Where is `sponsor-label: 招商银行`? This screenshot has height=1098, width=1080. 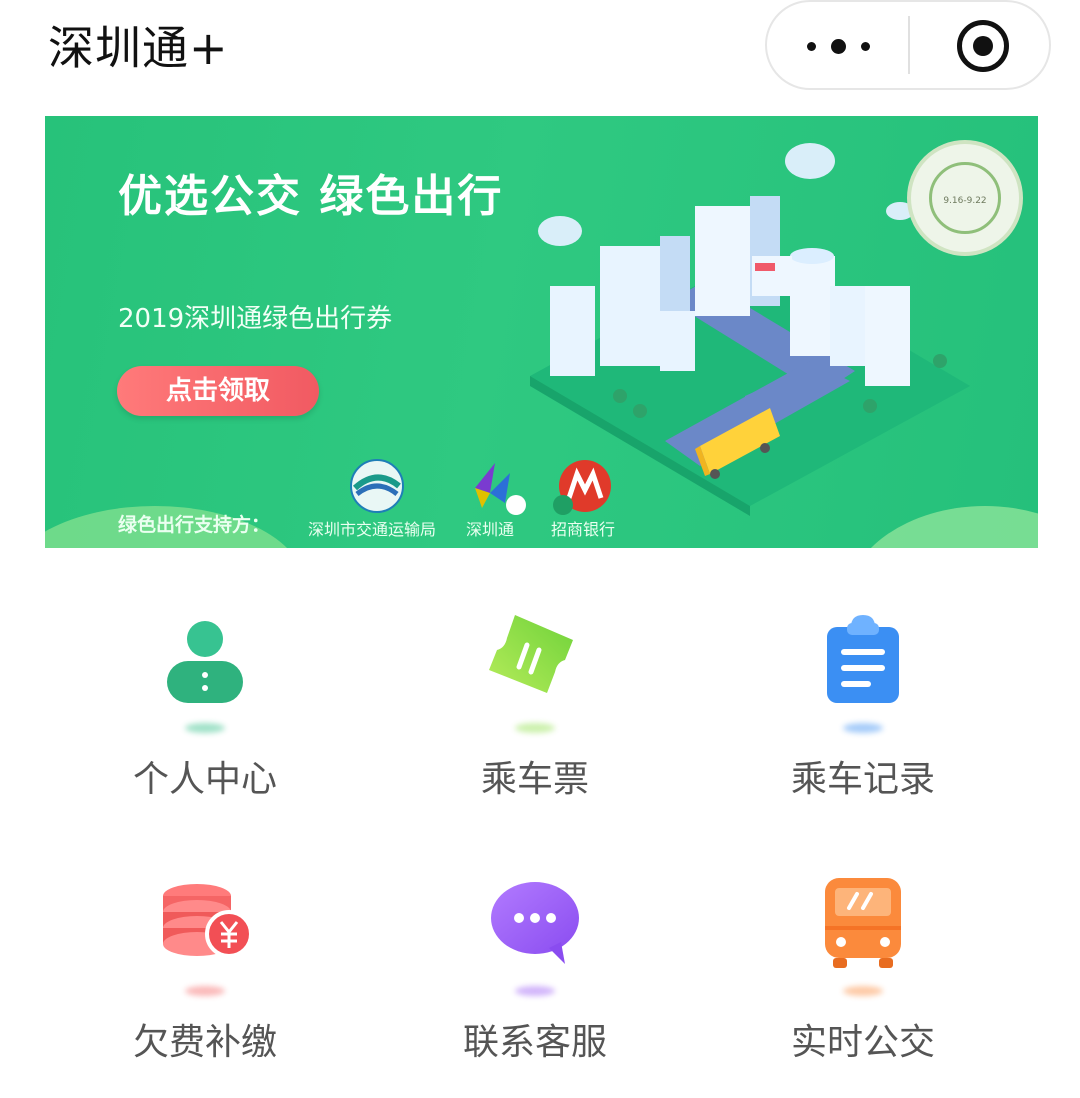 sponsor-label: 招商银行 is located at coordinates (583, 529).